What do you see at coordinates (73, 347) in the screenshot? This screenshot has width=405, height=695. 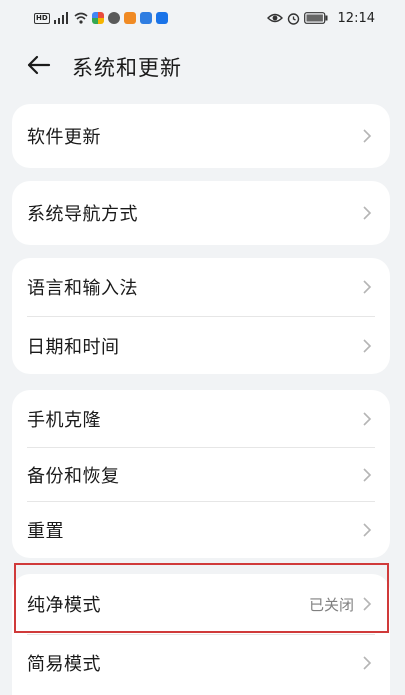 I see `row-label: 日期和时间` at bounding box center [73, 347].